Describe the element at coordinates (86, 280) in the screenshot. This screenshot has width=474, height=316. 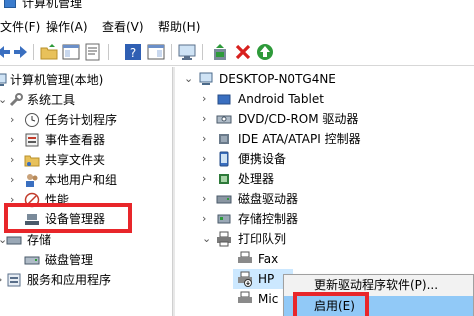
I see `tree-services-apps: › 服务和应用程序` at that location.